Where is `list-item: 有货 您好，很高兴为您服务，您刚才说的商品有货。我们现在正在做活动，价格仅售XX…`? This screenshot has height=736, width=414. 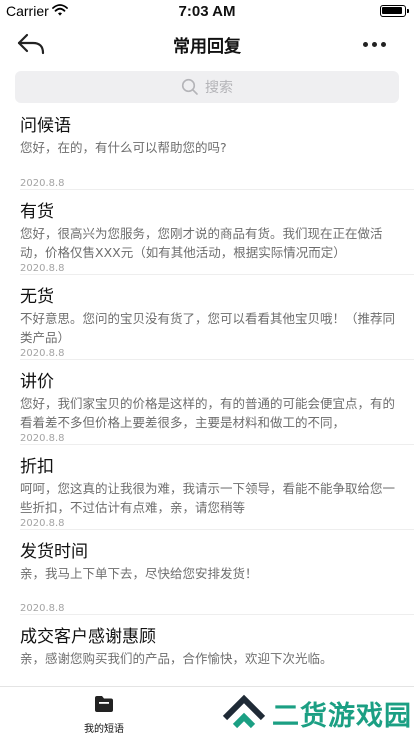
list-item: 有货 您好，很高兴为您服务，您刚才说的商品有货。我们现在正在做活动，价格仅售XX… is located at coordinates (207, 232).